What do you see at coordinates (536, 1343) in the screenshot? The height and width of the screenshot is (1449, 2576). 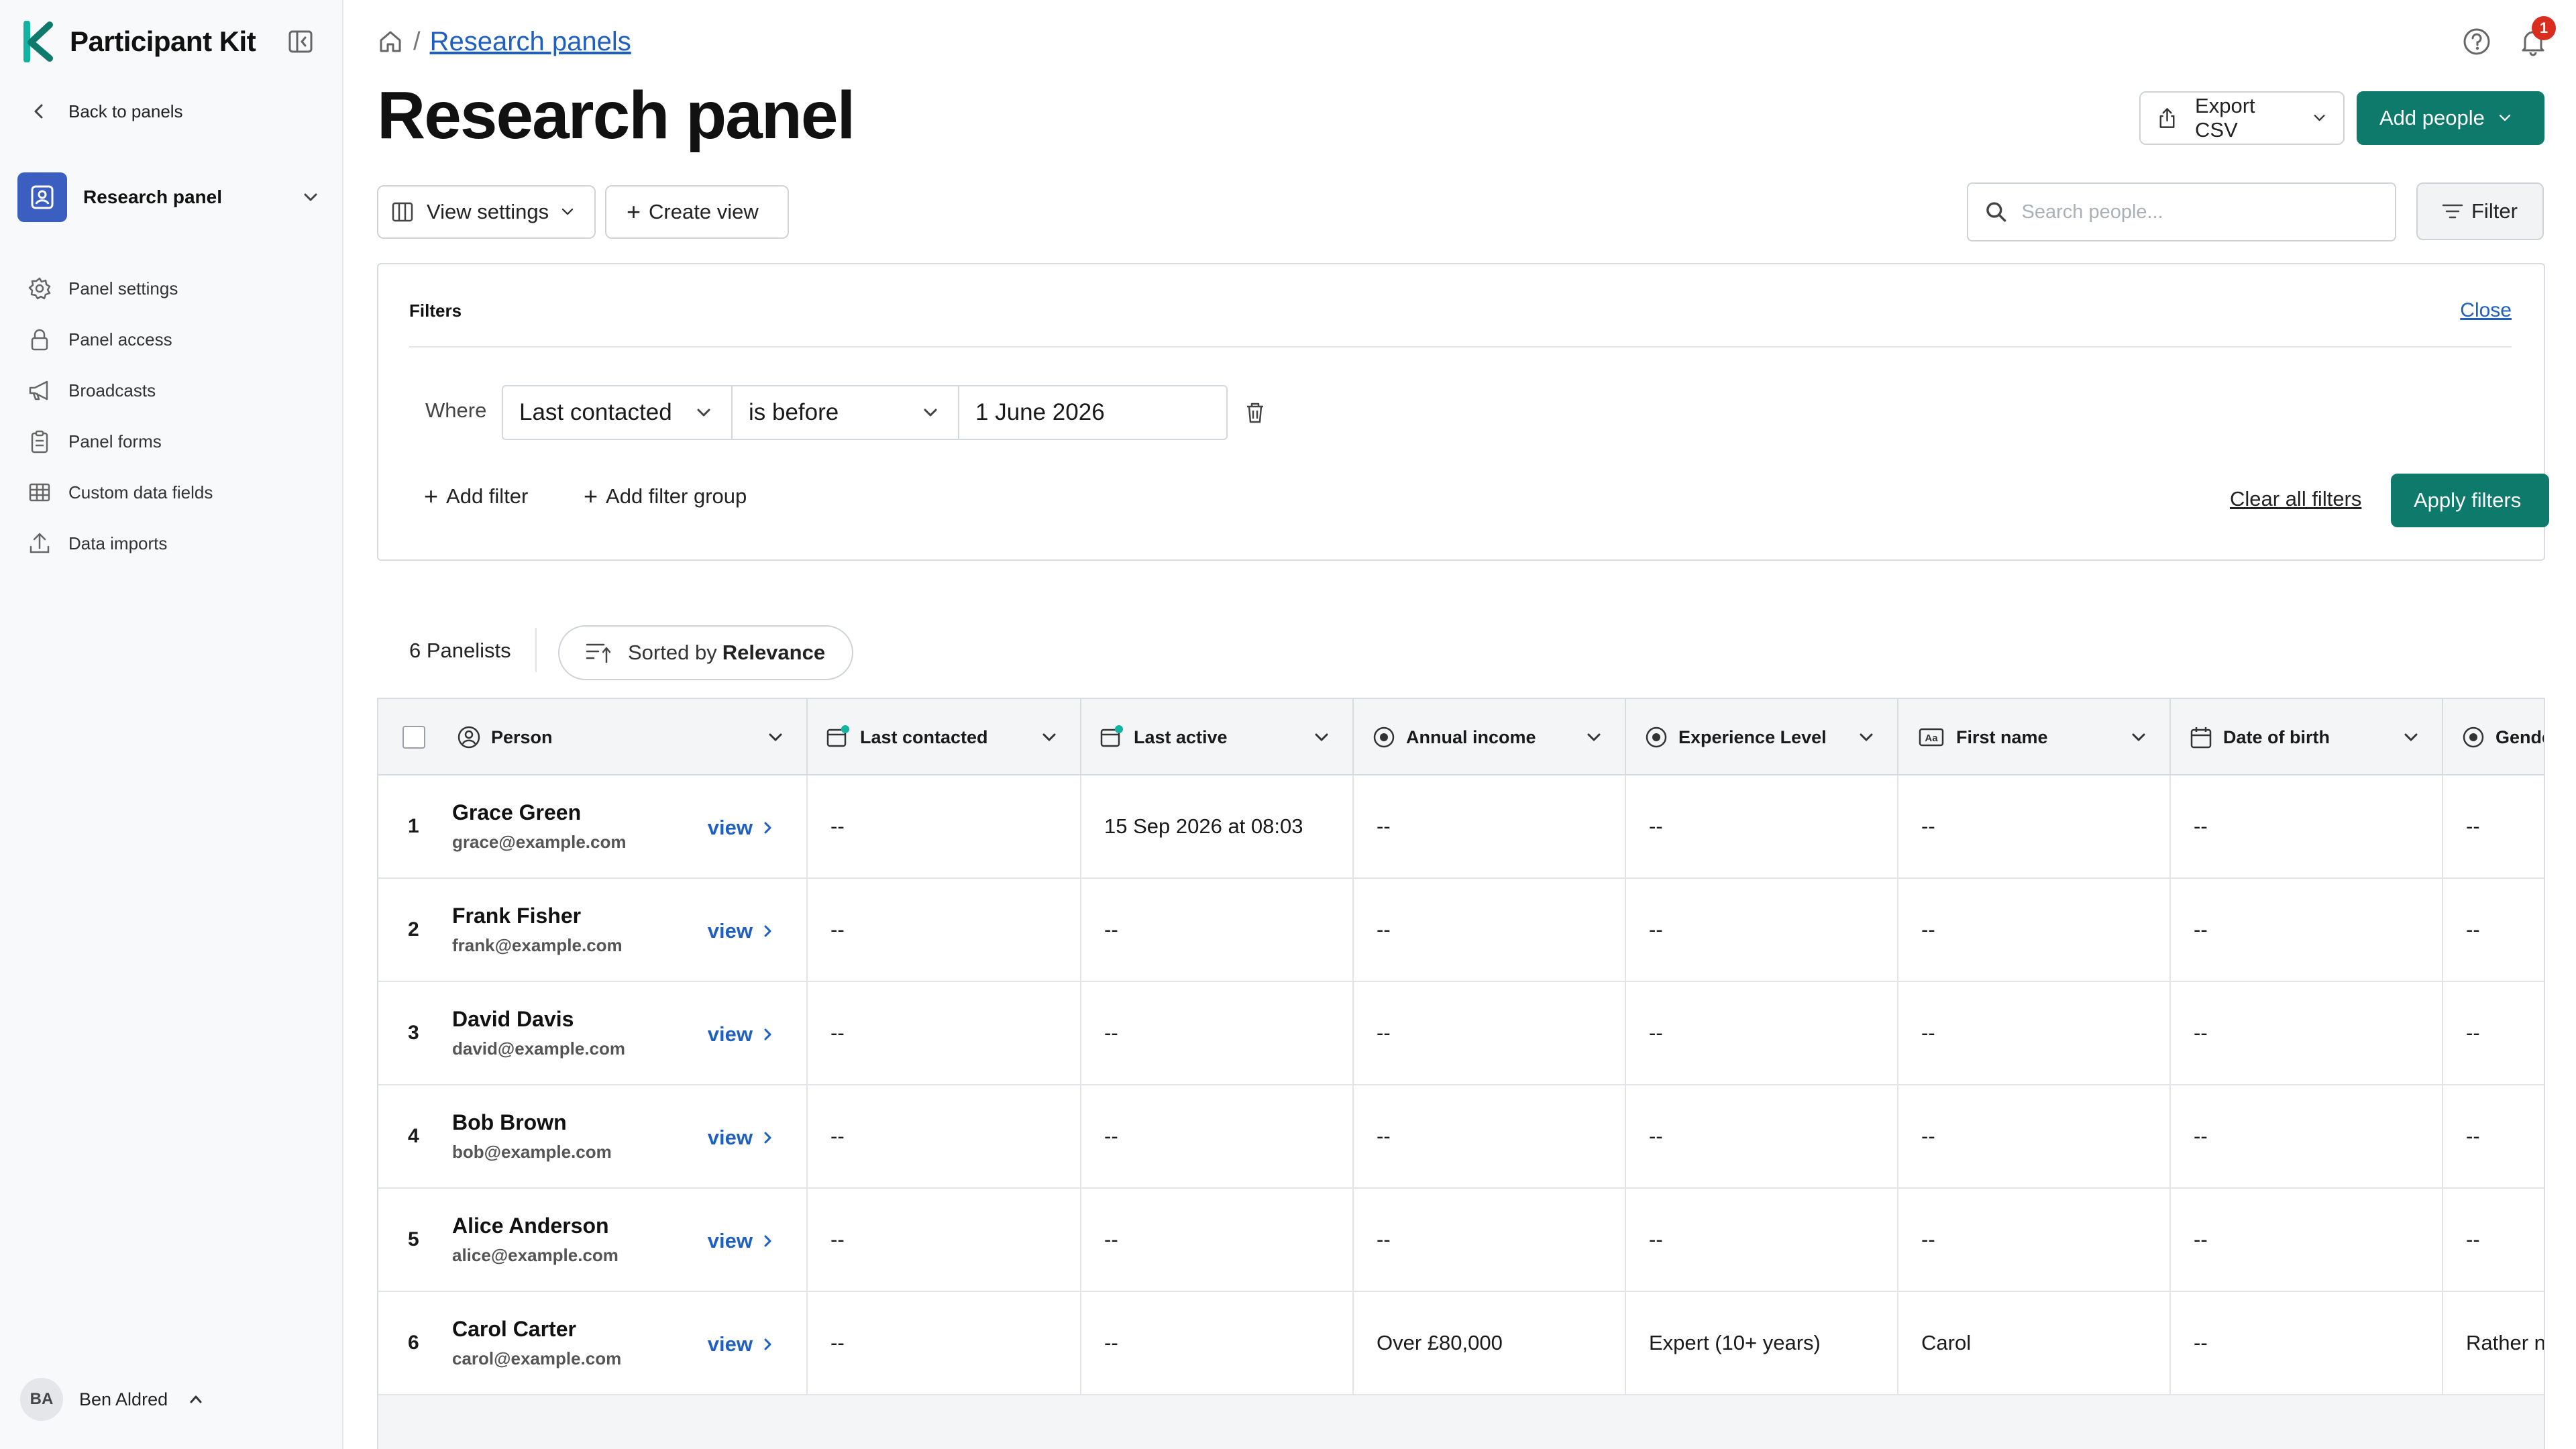 I see `person-info: Carol Carter carol@example.com` at bounding box center [536, 1343].